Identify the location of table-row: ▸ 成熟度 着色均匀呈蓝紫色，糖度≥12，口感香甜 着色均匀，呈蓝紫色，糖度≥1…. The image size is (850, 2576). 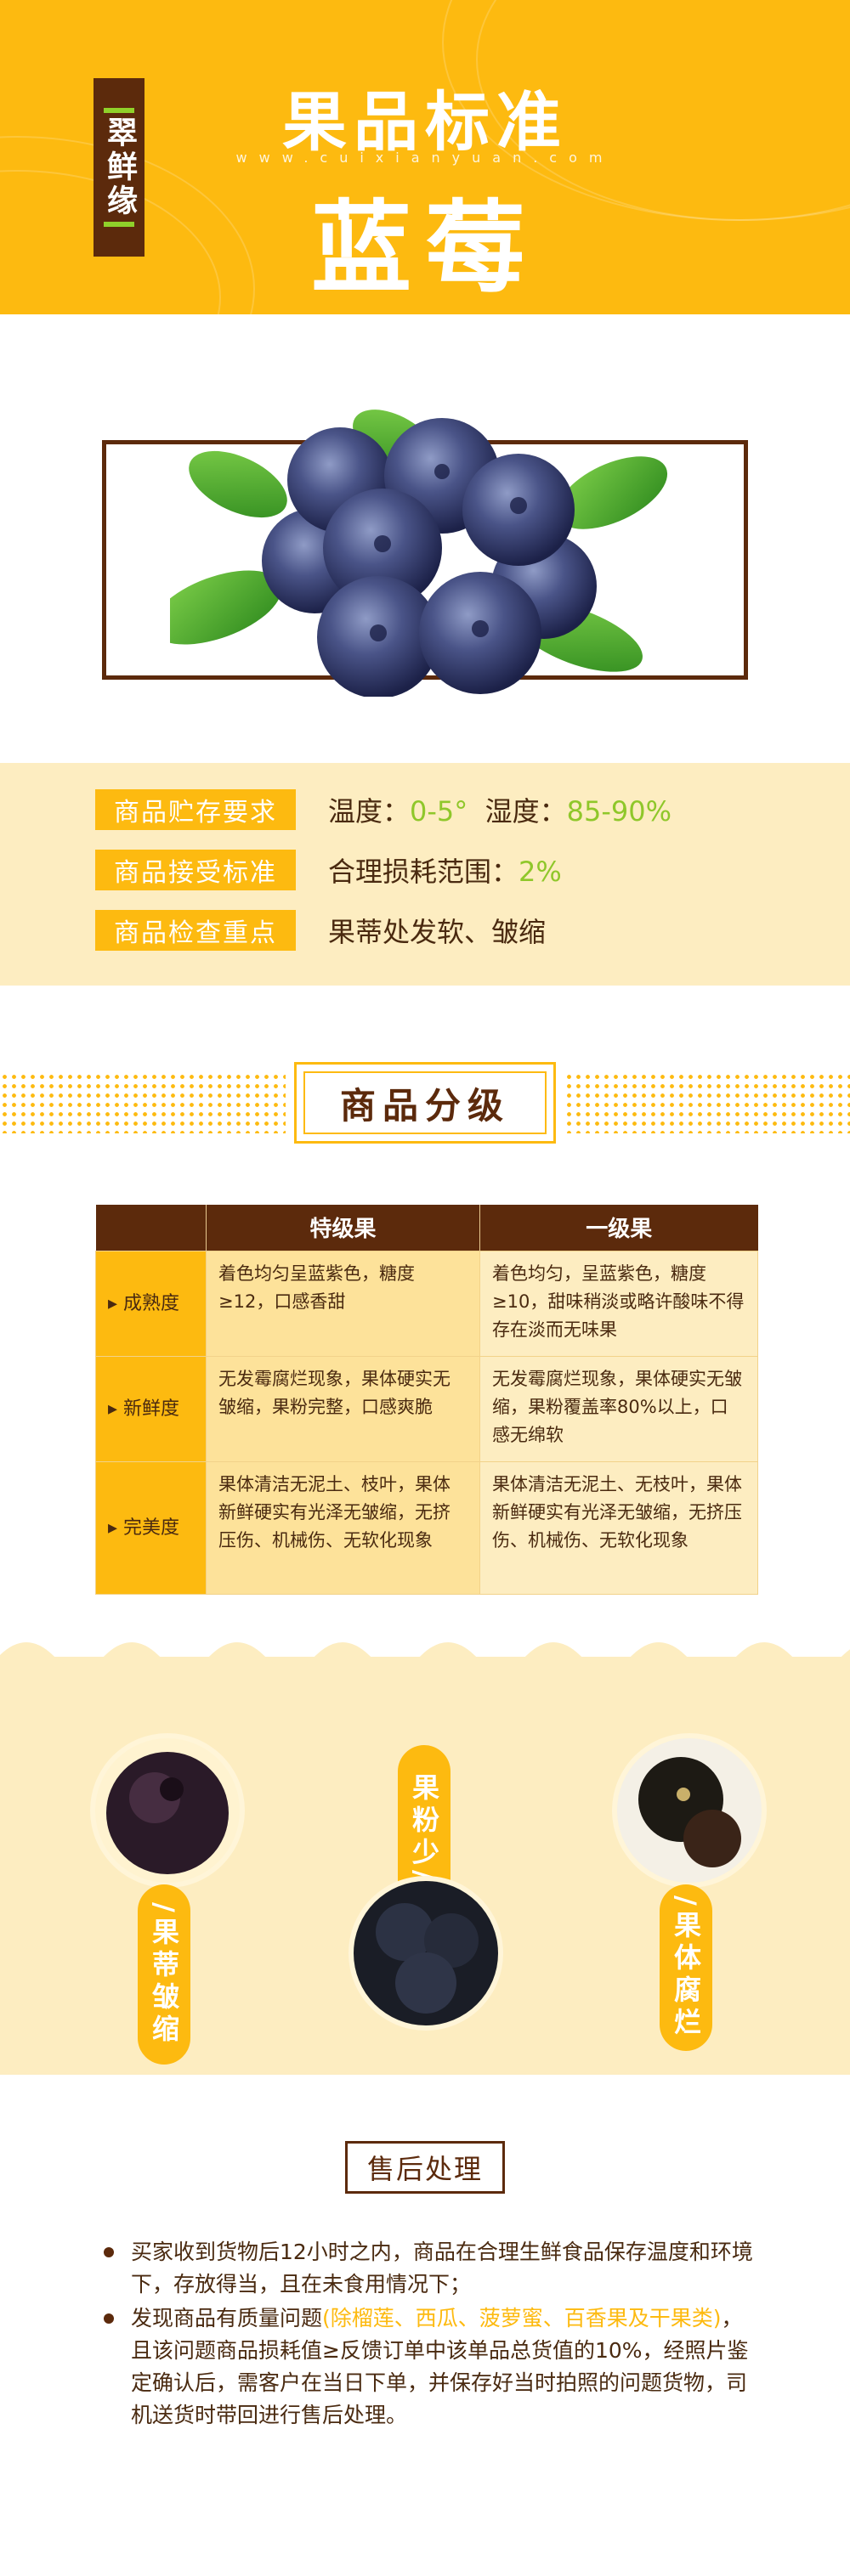
(426, 1303).